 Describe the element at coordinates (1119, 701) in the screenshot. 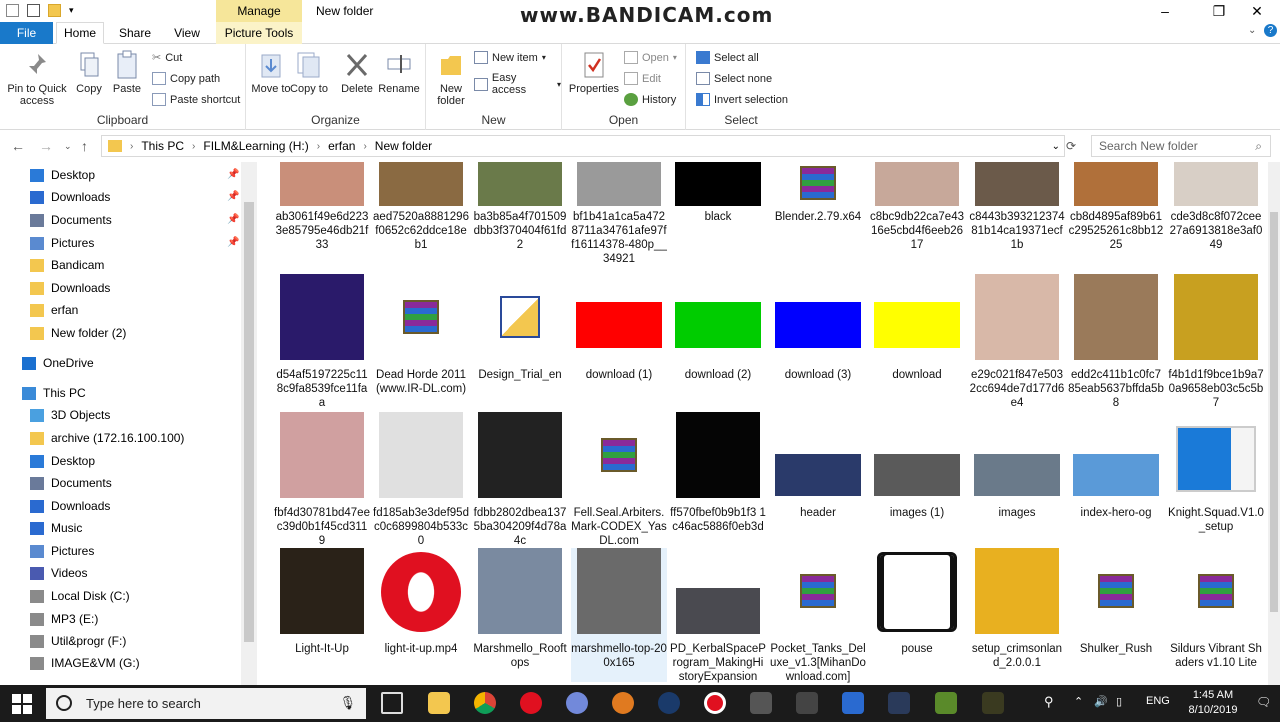

I see `network-icon: ▯` at that location.